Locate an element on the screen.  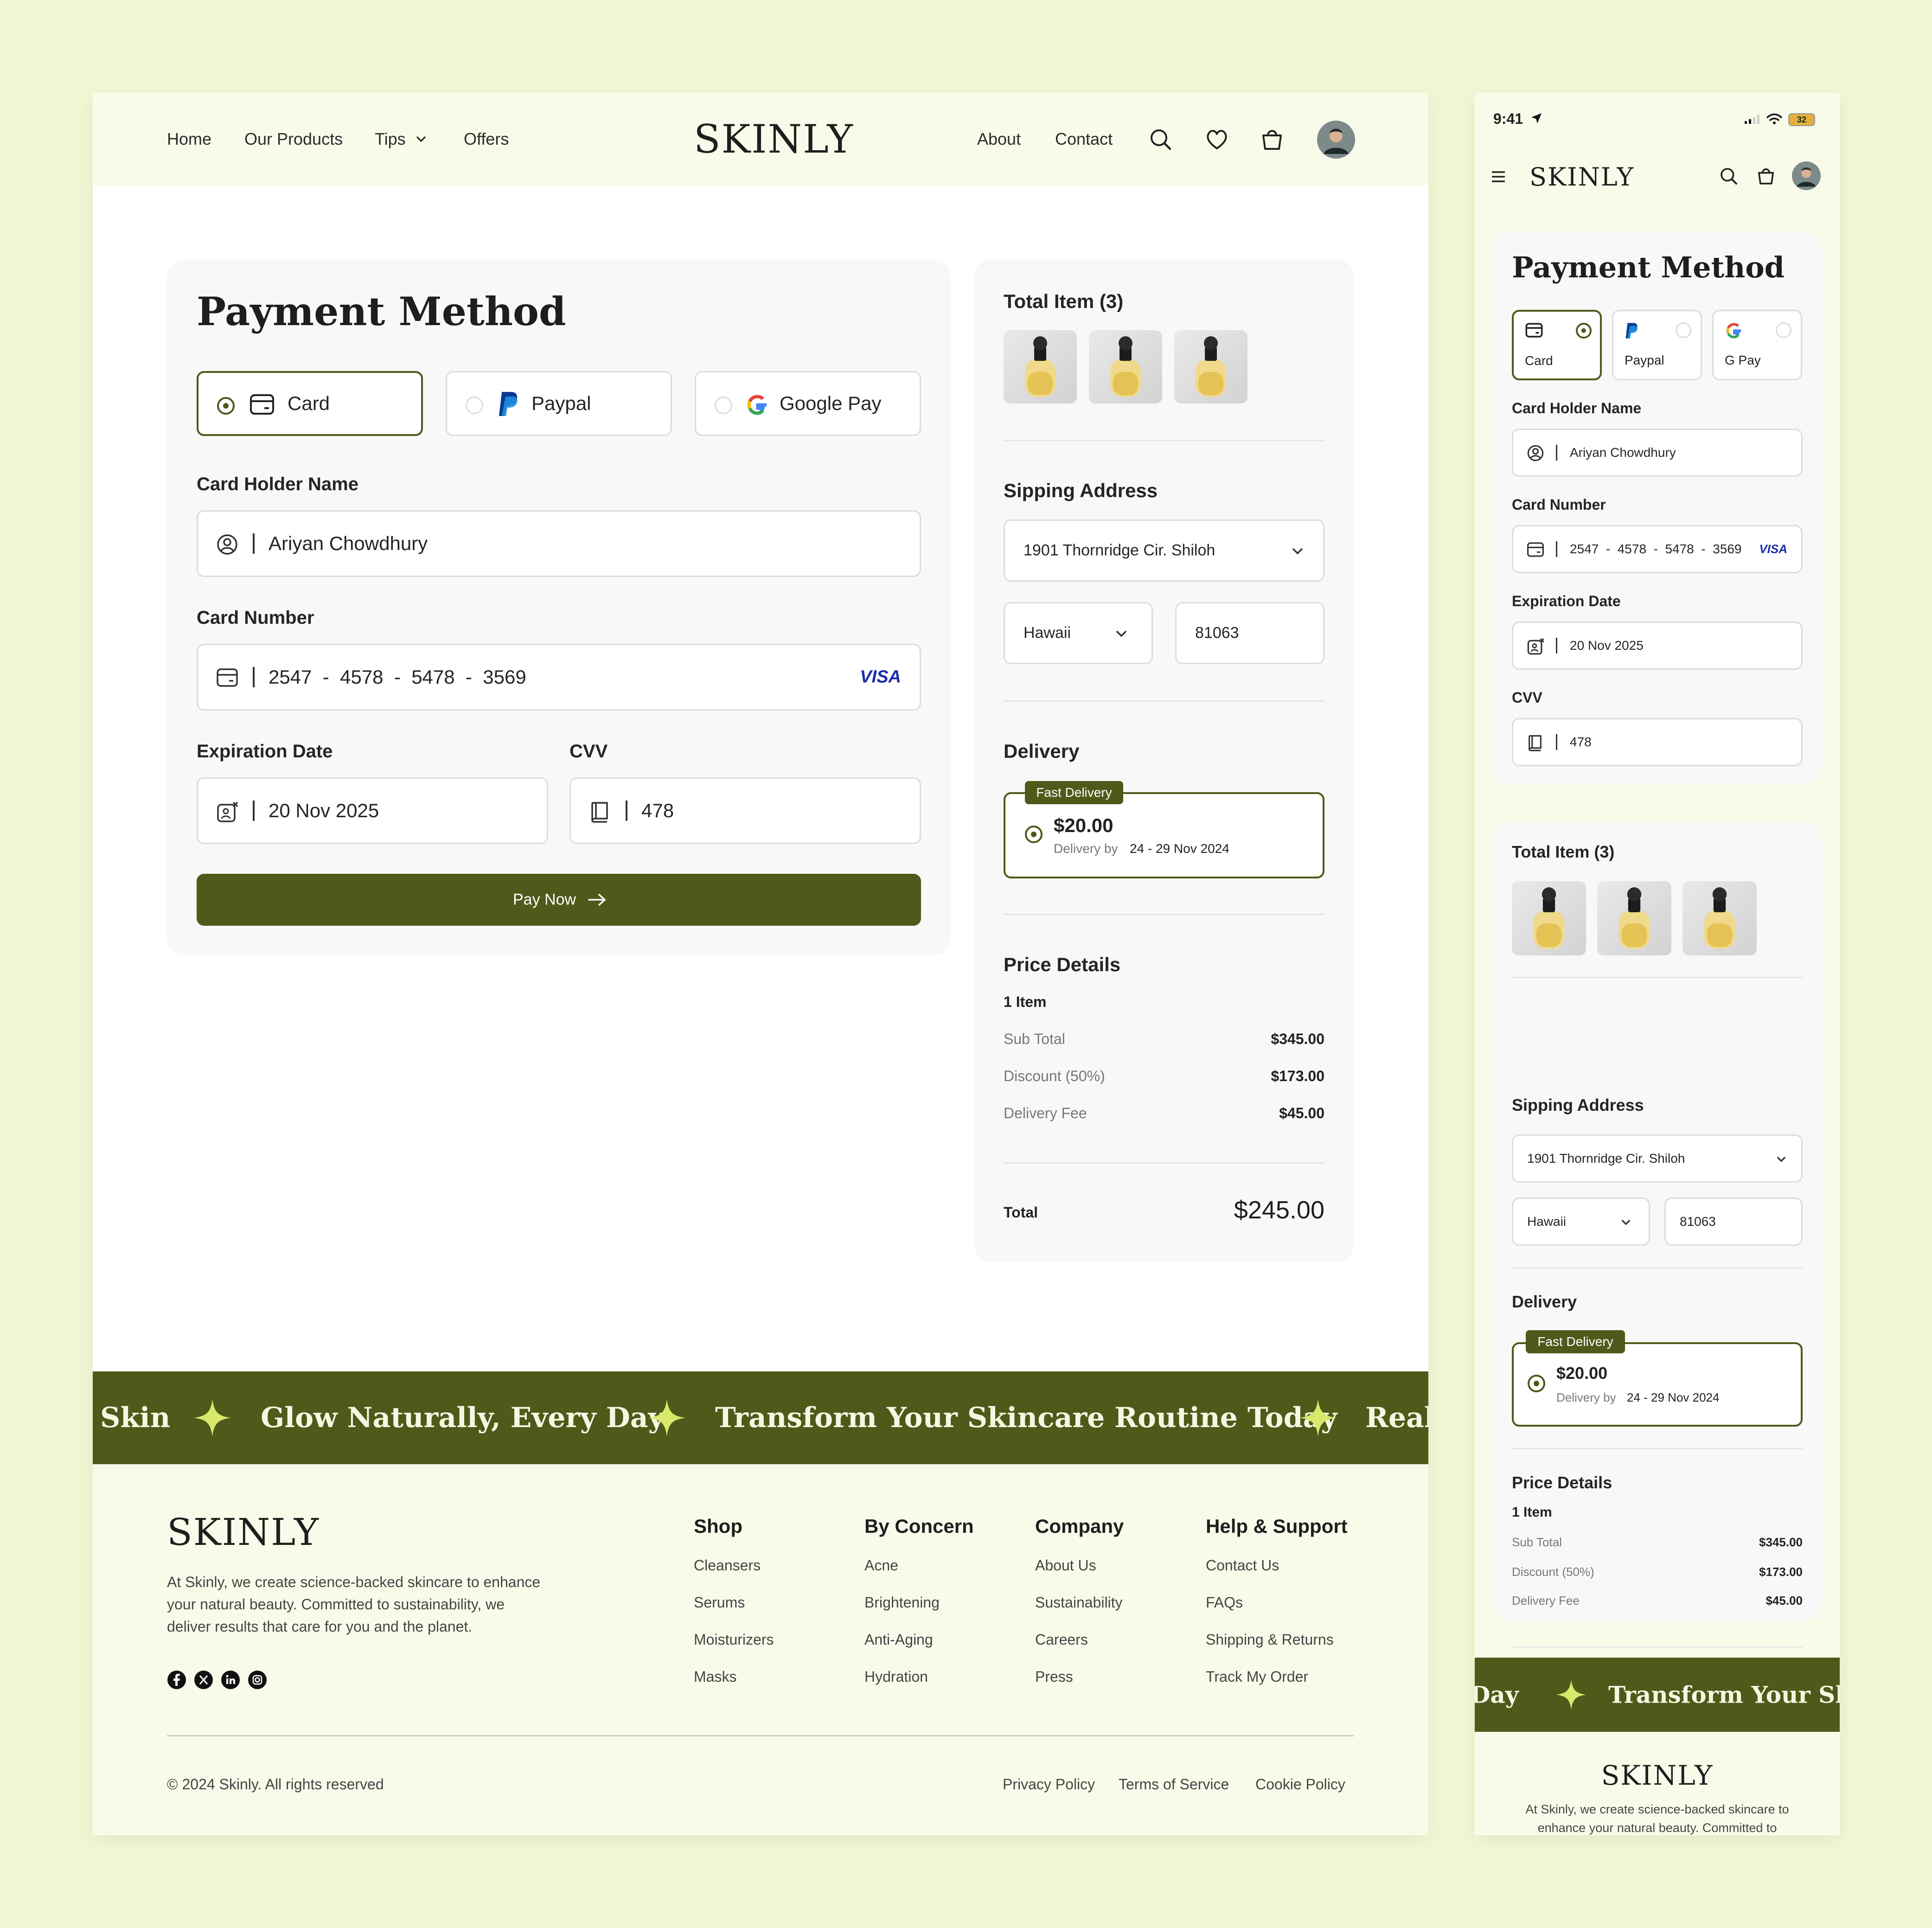
footer-link: Anti-Aging is located at coordinates (898, 1639).